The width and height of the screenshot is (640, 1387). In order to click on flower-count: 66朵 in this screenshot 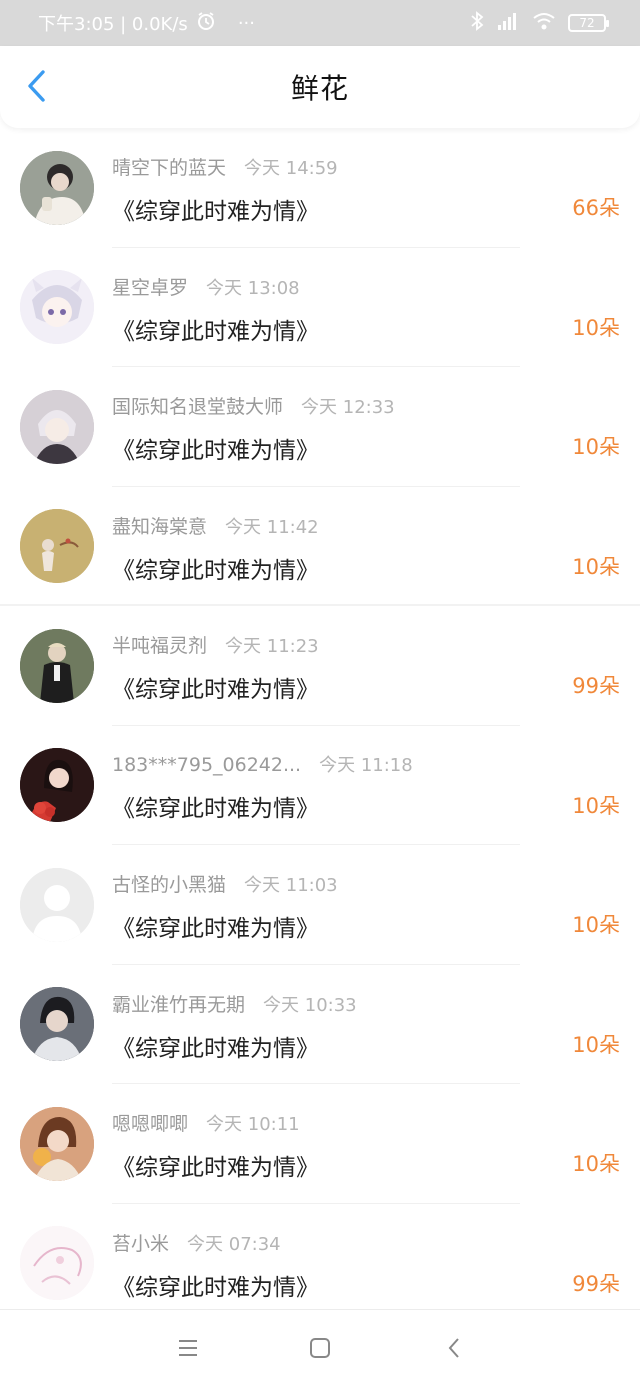, I will do `click(596, 208)`.